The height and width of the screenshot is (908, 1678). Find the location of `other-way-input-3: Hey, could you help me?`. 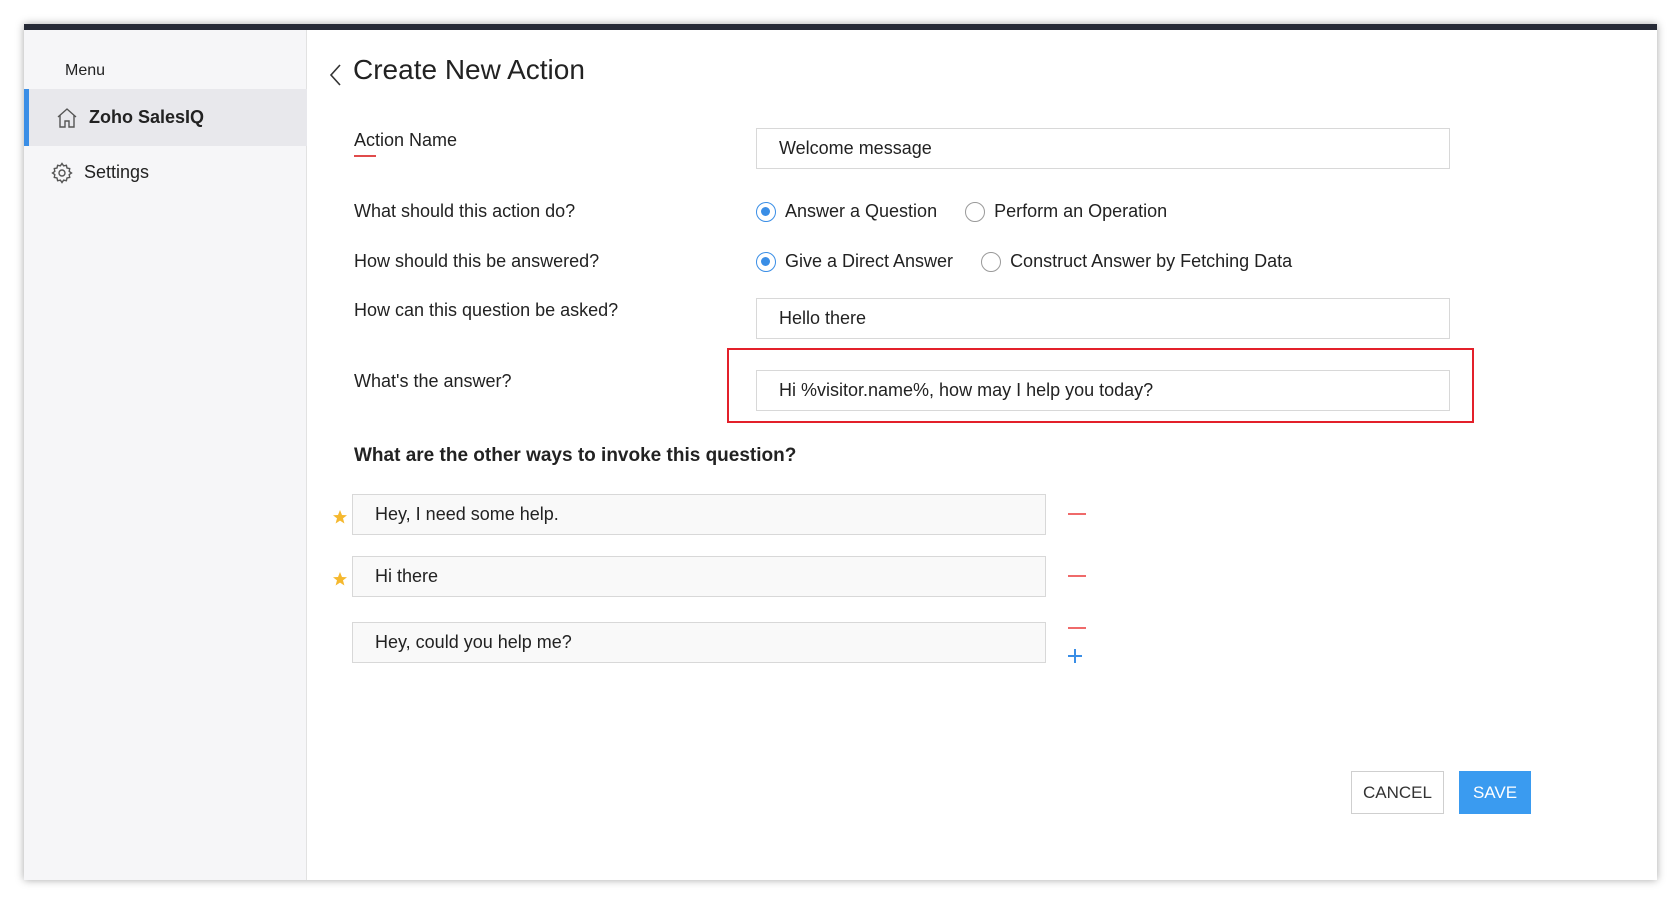

other-way-input-3: Hey, could you help me? is located at coordinates (699, 642).